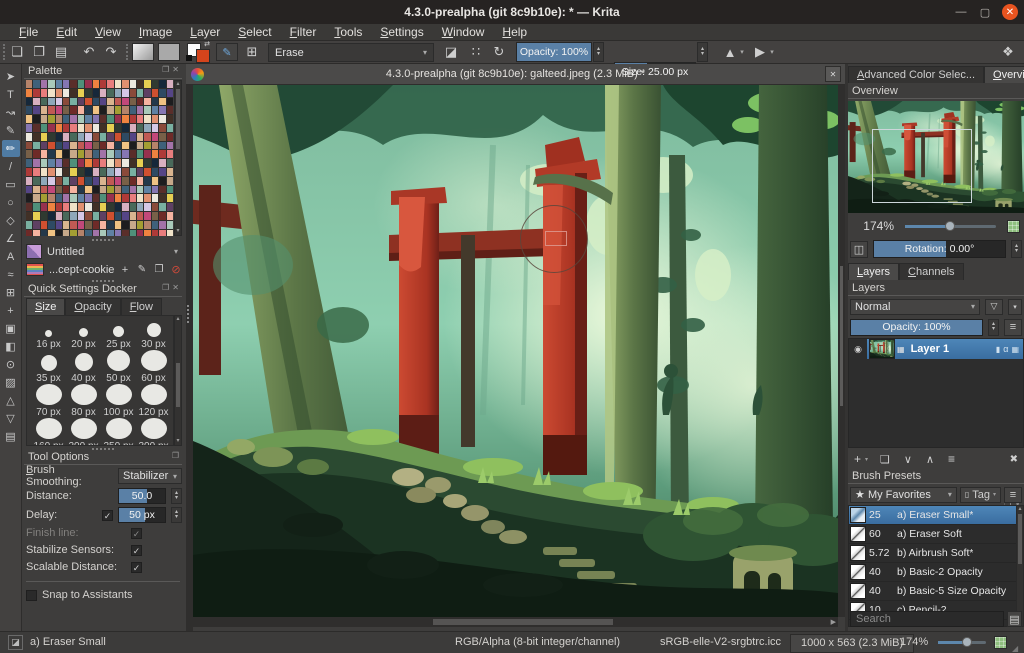 The height and width of the screenshot is (653, 1024). I want to click on mirror-view-button: ◫, so click(859, 249).